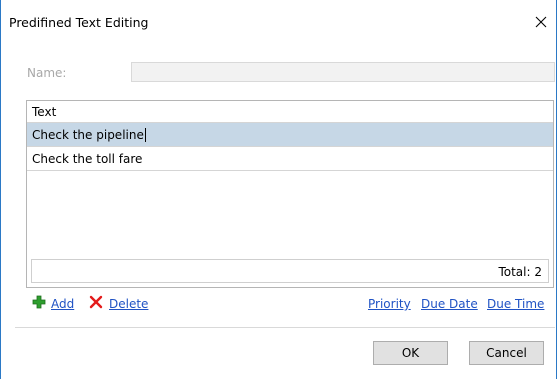  I want to click on priority-link: Priority, so click(389, 304).